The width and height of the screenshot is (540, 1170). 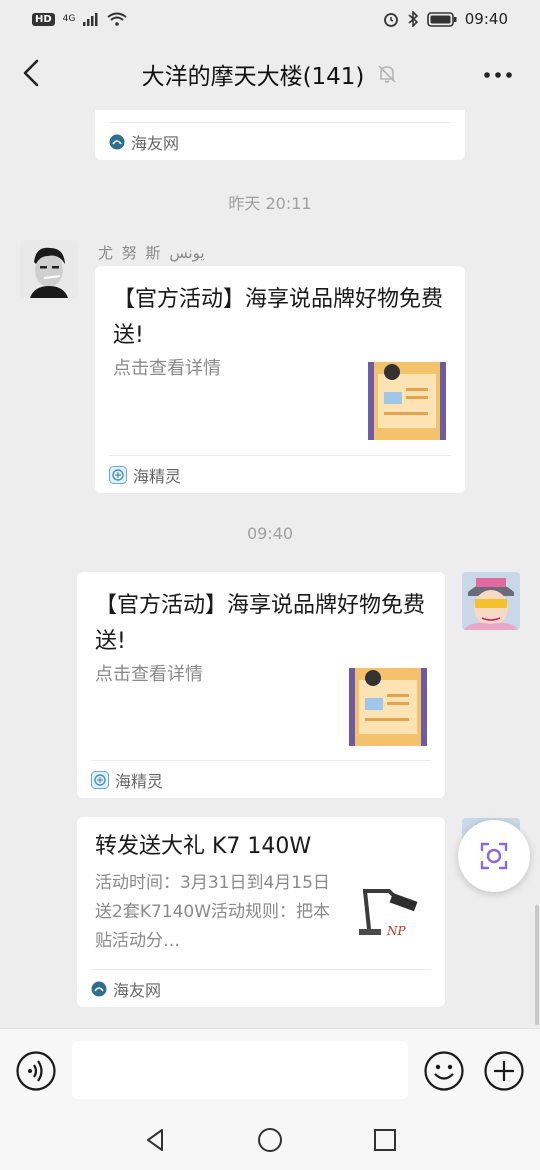 I want to click on scan-icon, so click(x=494, y=856).